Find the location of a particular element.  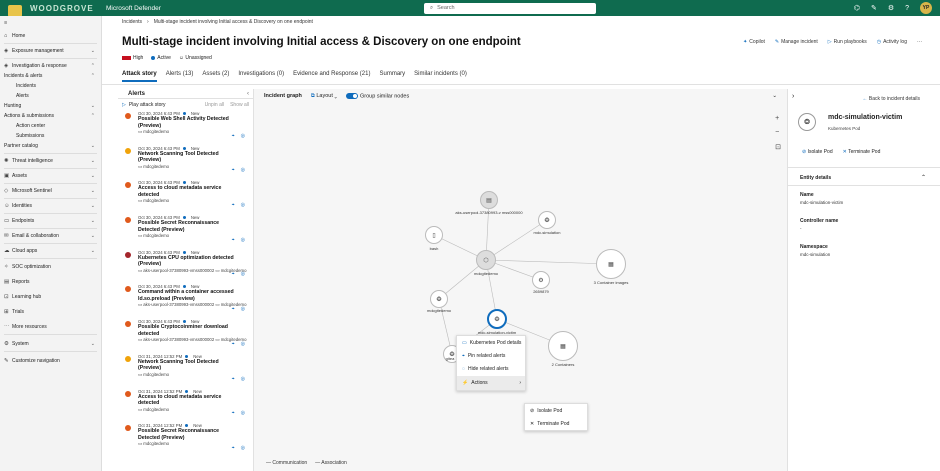

tab-evidence: Evidence and Response (21) is located at coordinates (331, 76).